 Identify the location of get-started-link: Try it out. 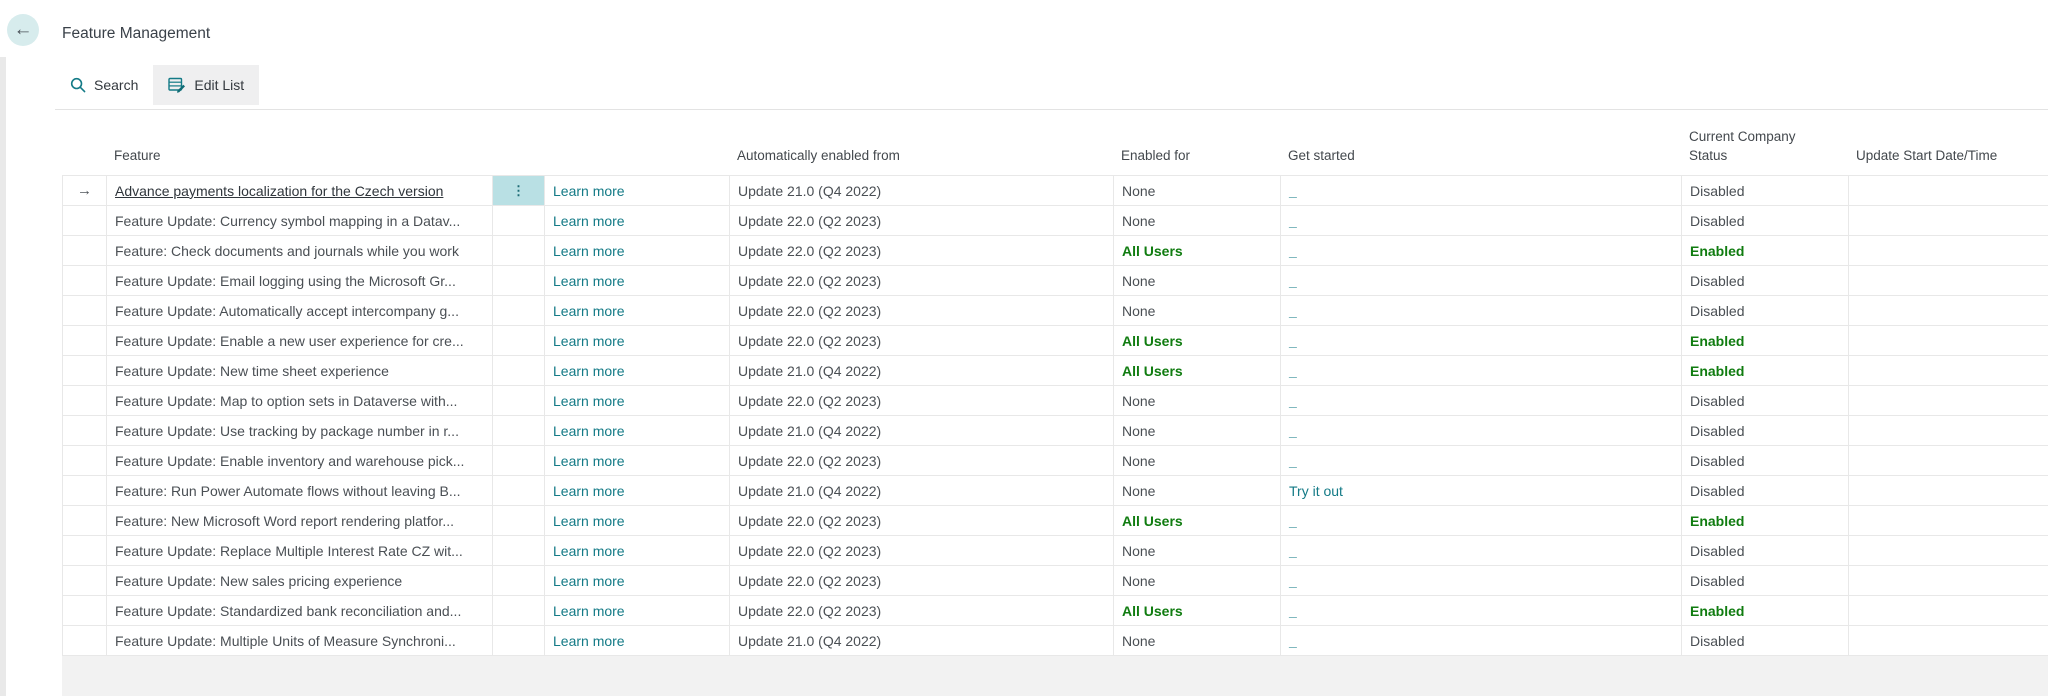
(1316, 491).